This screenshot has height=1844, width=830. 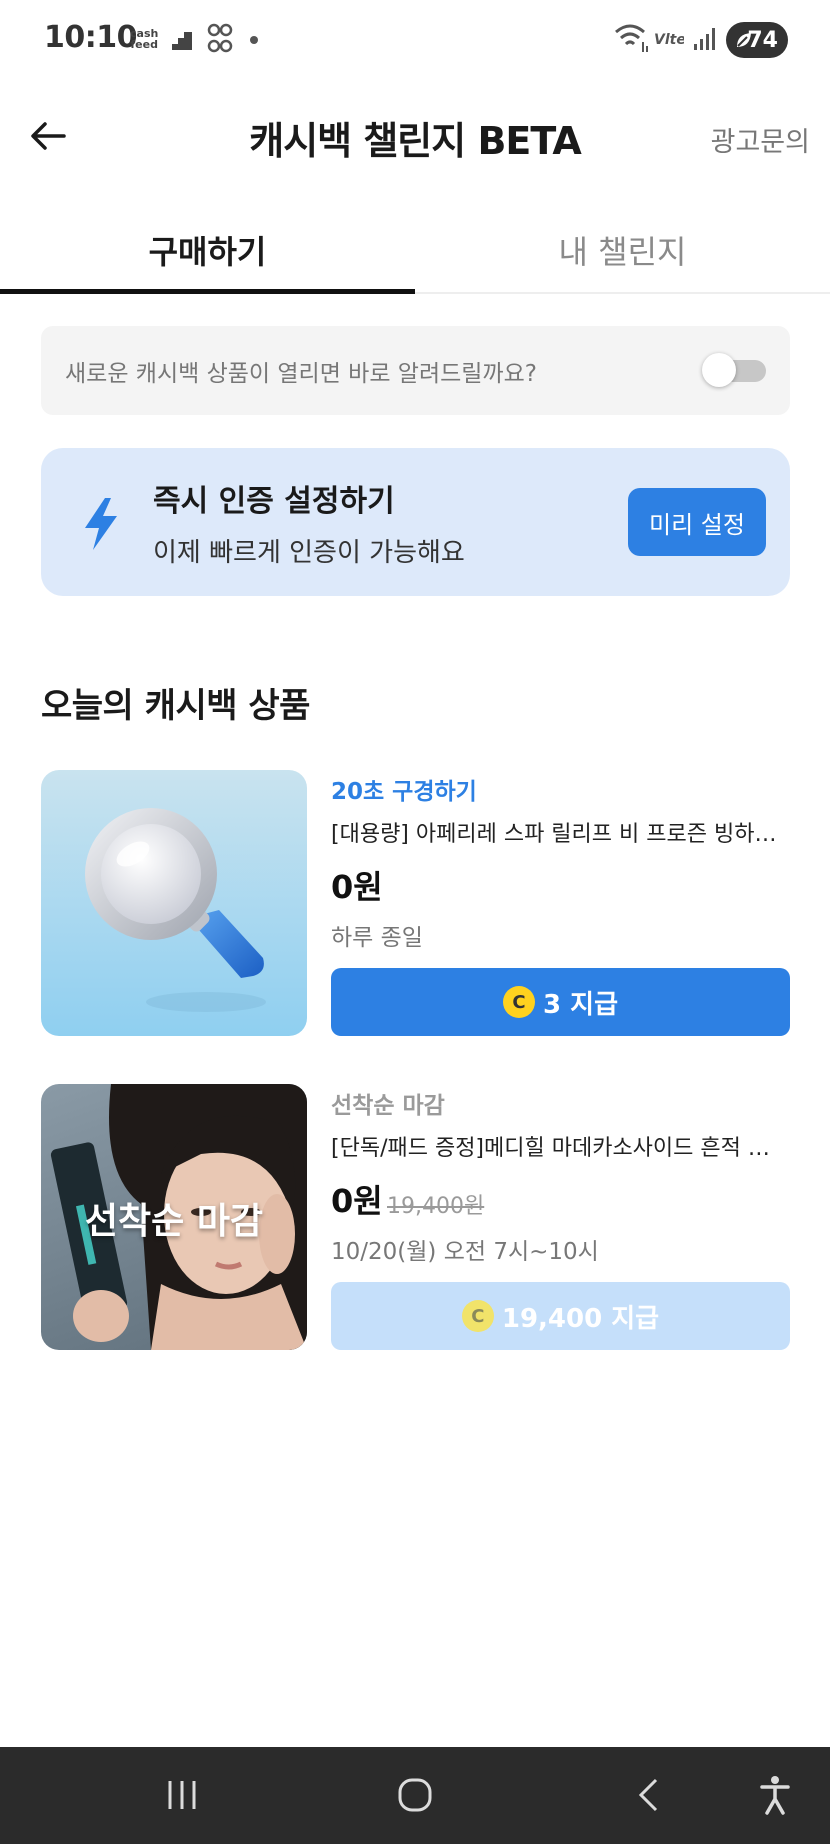 What do you see at coordinates (436, 1206) in the screenshot?
I see `original-price: 19,400원` at bounding box center [436, 1206].